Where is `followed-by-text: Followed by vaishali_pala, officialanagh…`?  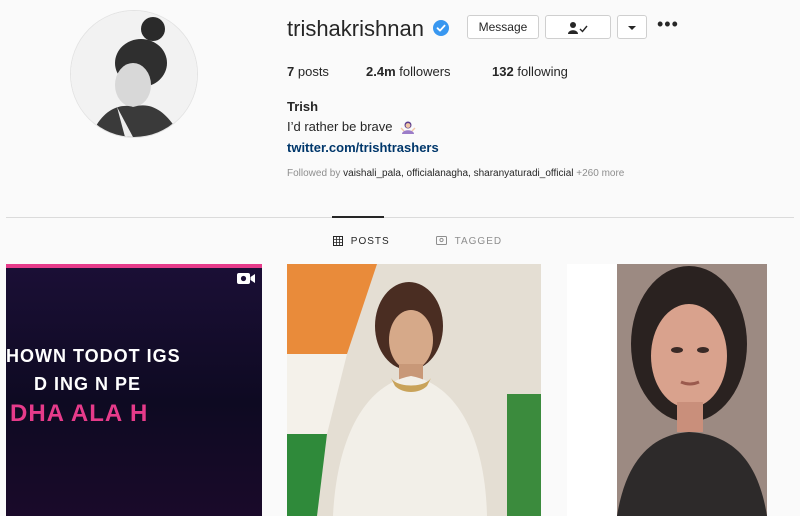 followed-by-text: Followed by vaishali_pala, officialanagh… is located at coordinates (455, 173).